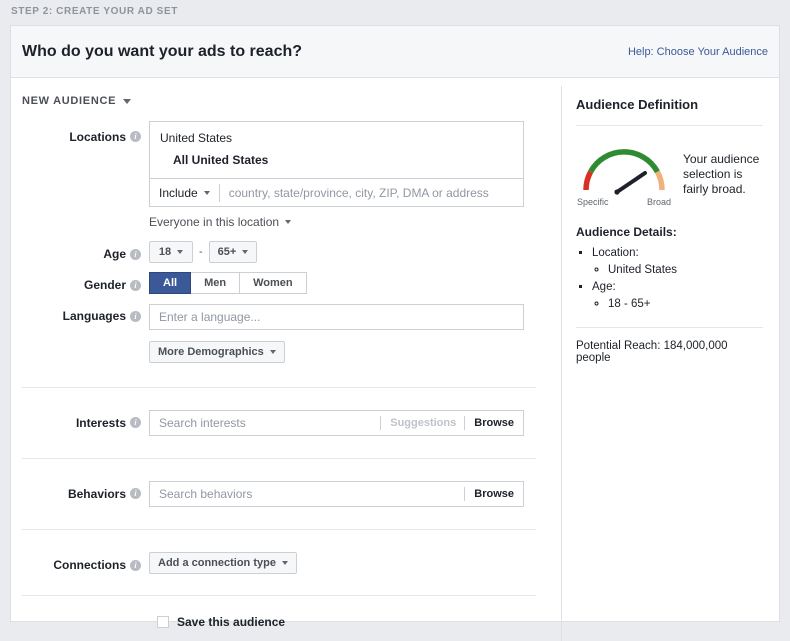 The image size is (790, 641). I want to click on audience-definition-title: Audience Definition, so click(637, 104).